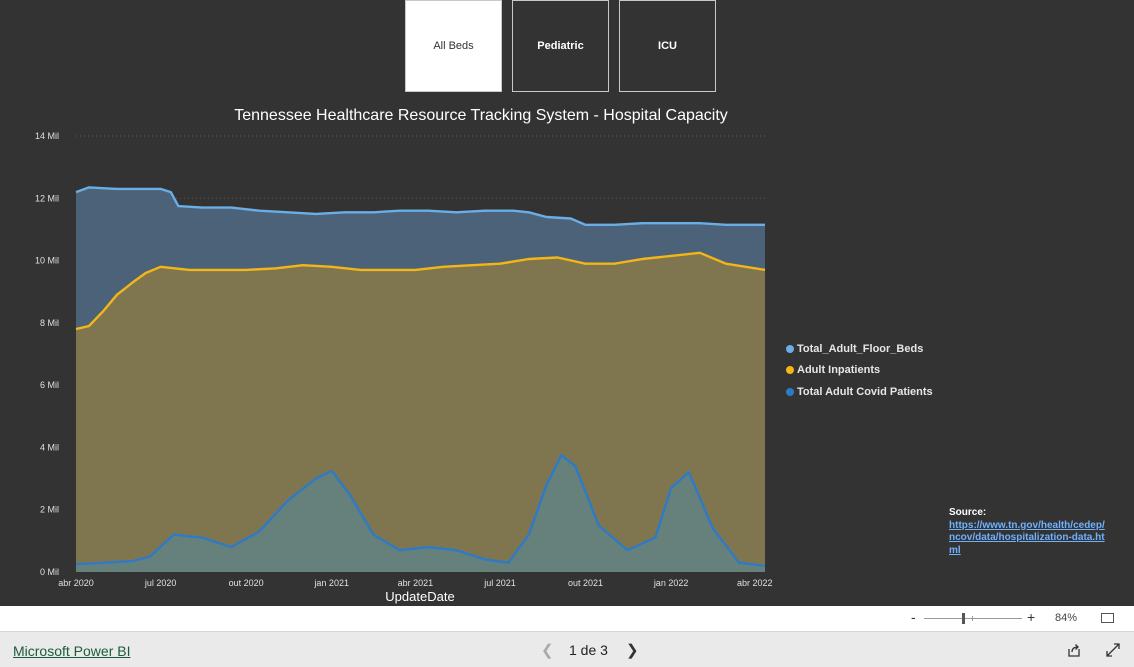 The image size is (1134, 667). Describe the element at coordinates (49, 447) in the screenshot. I see `y-tick-label: 4 Mil` at that location.